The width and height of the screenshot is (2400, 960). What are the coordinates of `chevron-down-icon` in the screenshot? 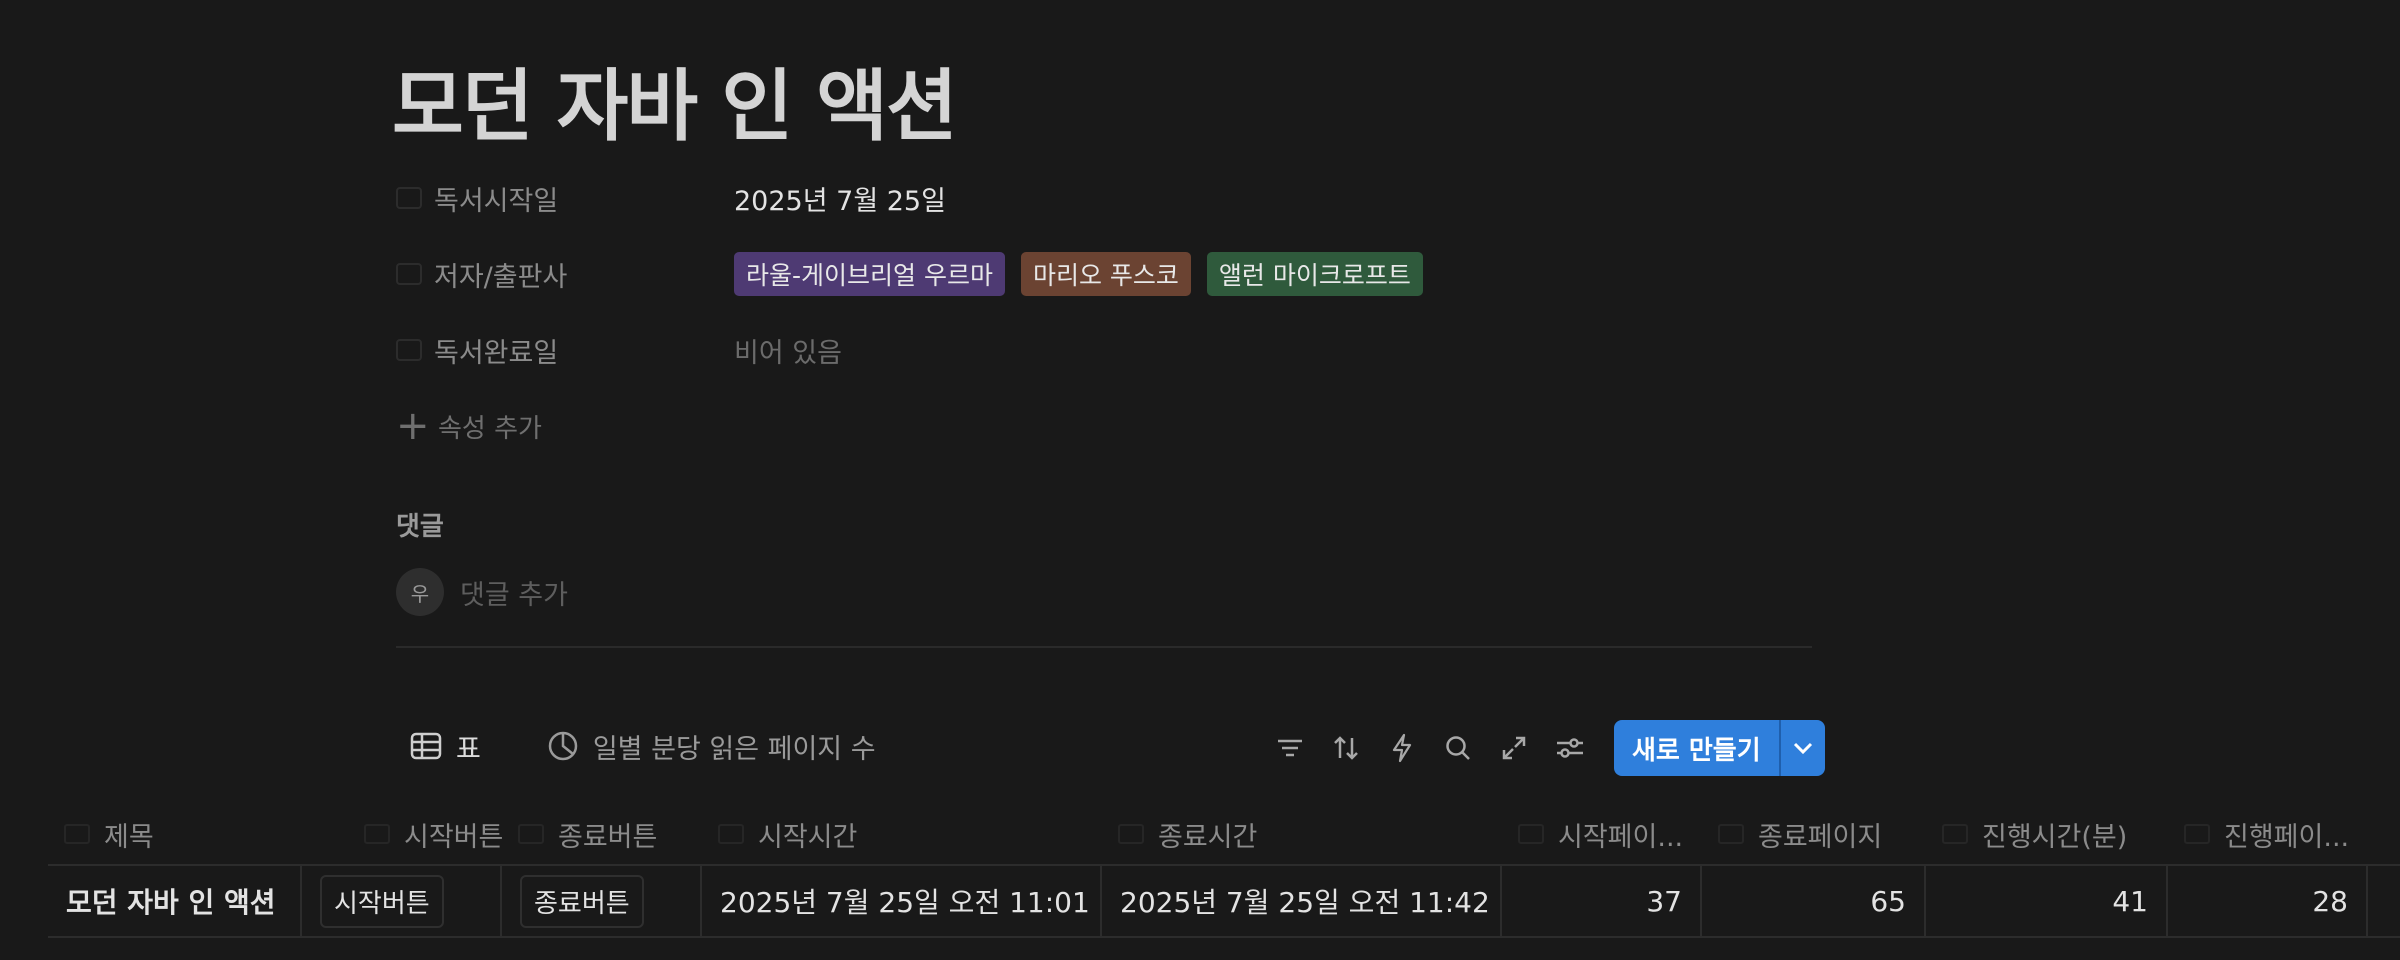 It's located at (1802, 748).